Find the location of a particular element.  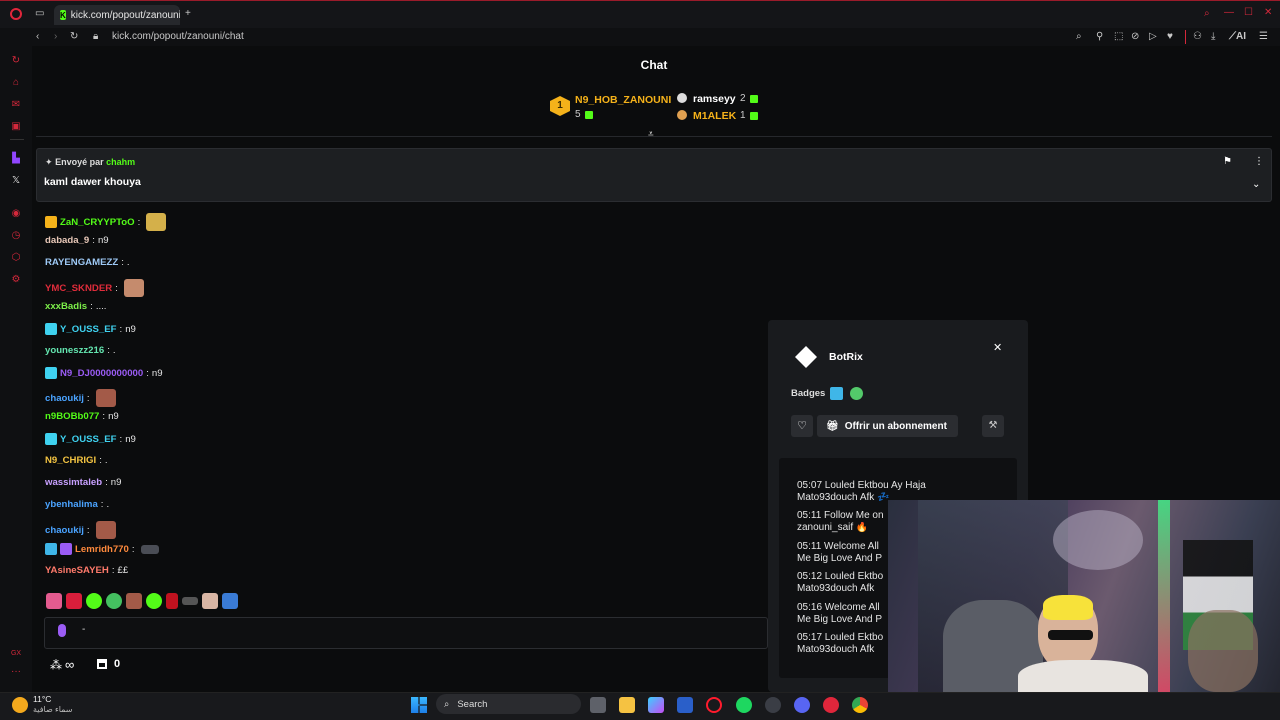

second-gifter-name: ramseyy is located at coordinates (714, 99).